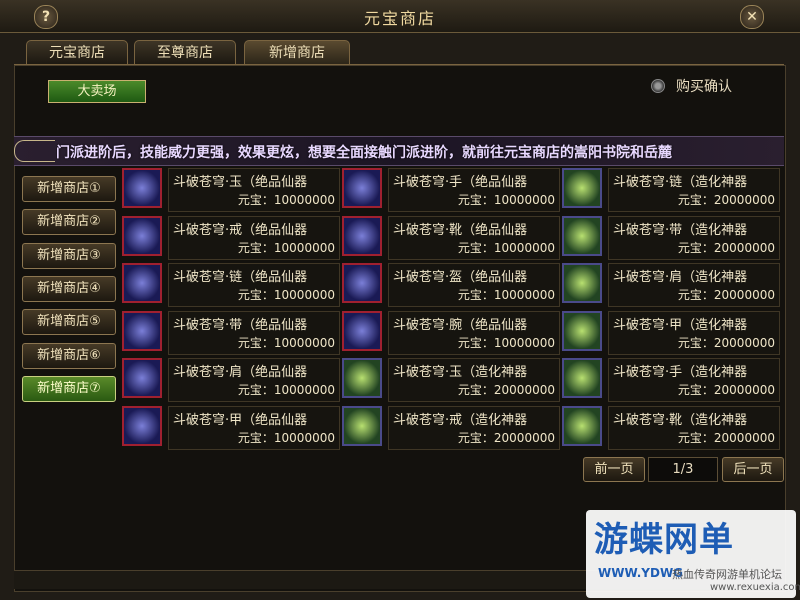 The height and width of the screenshot is (600, 800). I want to click on item-name: 斗破苍穹·手（造化神器, so click(680, 373).